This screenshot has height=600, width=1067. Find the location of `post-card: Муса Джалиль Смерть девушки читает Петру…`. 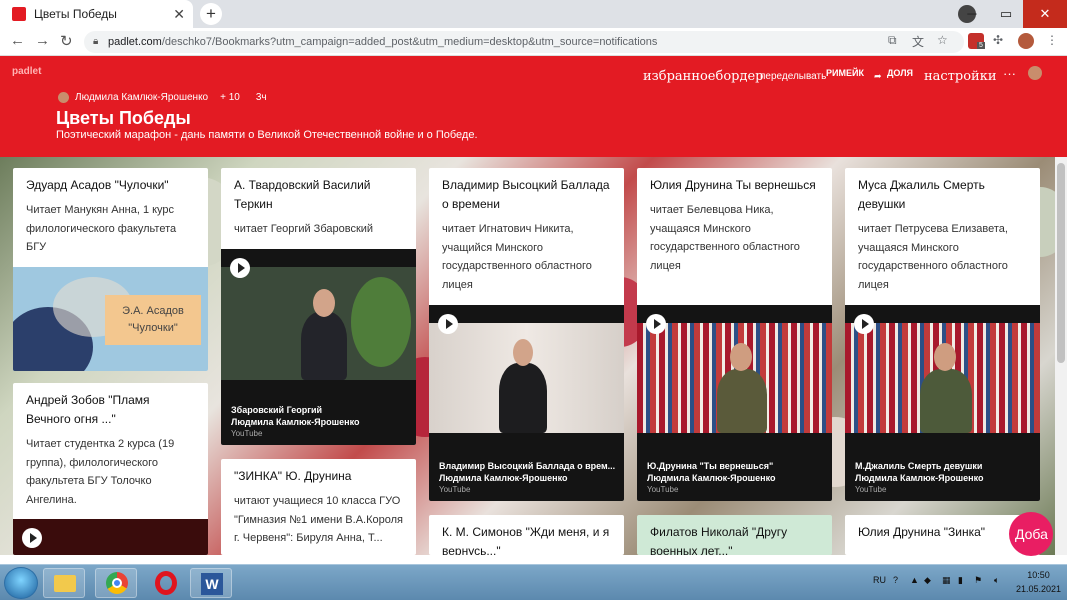

post-card: Муса Джалиль Смерть девушки читает Петру… is located at coordinates (942, 334).